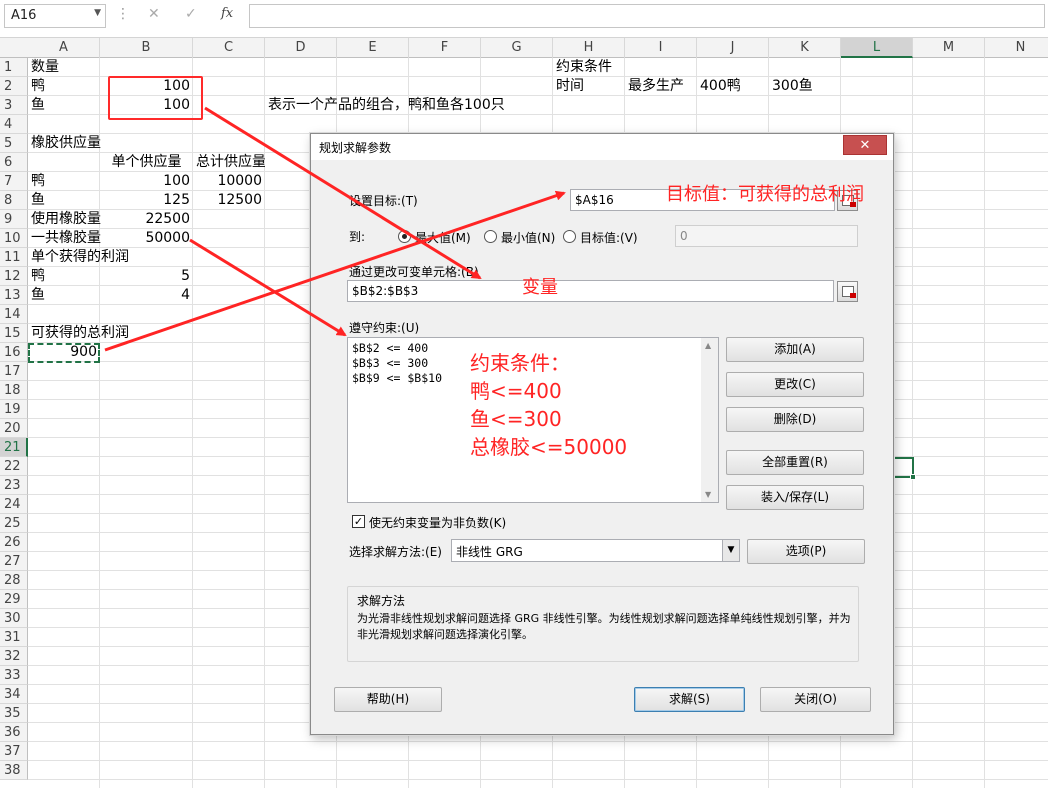 The width and height of the screenshot is (1048, 788). What do you see at coordinates (38, 200) in the screenshot?
I see `cell-a8: 鱼` at bounding box center [38, 200].